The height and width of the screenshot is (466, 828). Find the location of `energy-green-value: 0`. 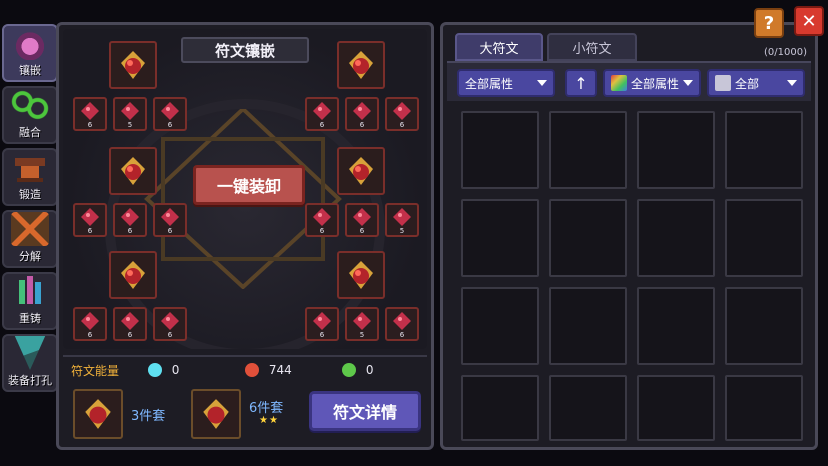

energy-green-value: 0 is located at coordinates (369, 370).